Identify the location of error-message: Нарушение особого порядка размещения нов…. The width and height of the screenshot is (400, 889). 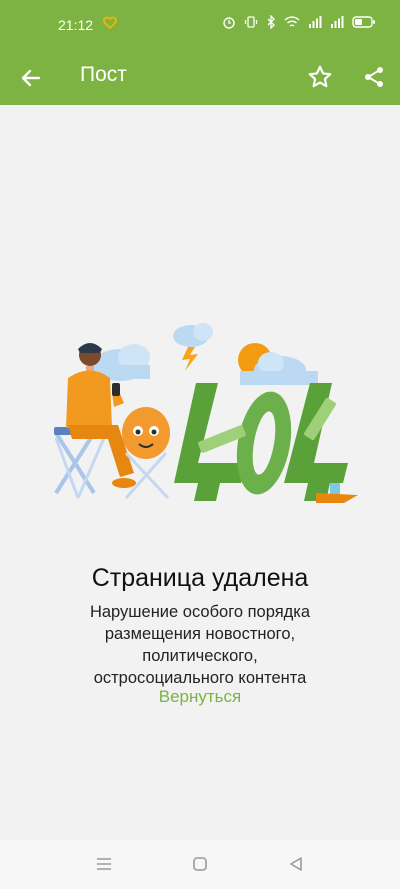
(200, 645).